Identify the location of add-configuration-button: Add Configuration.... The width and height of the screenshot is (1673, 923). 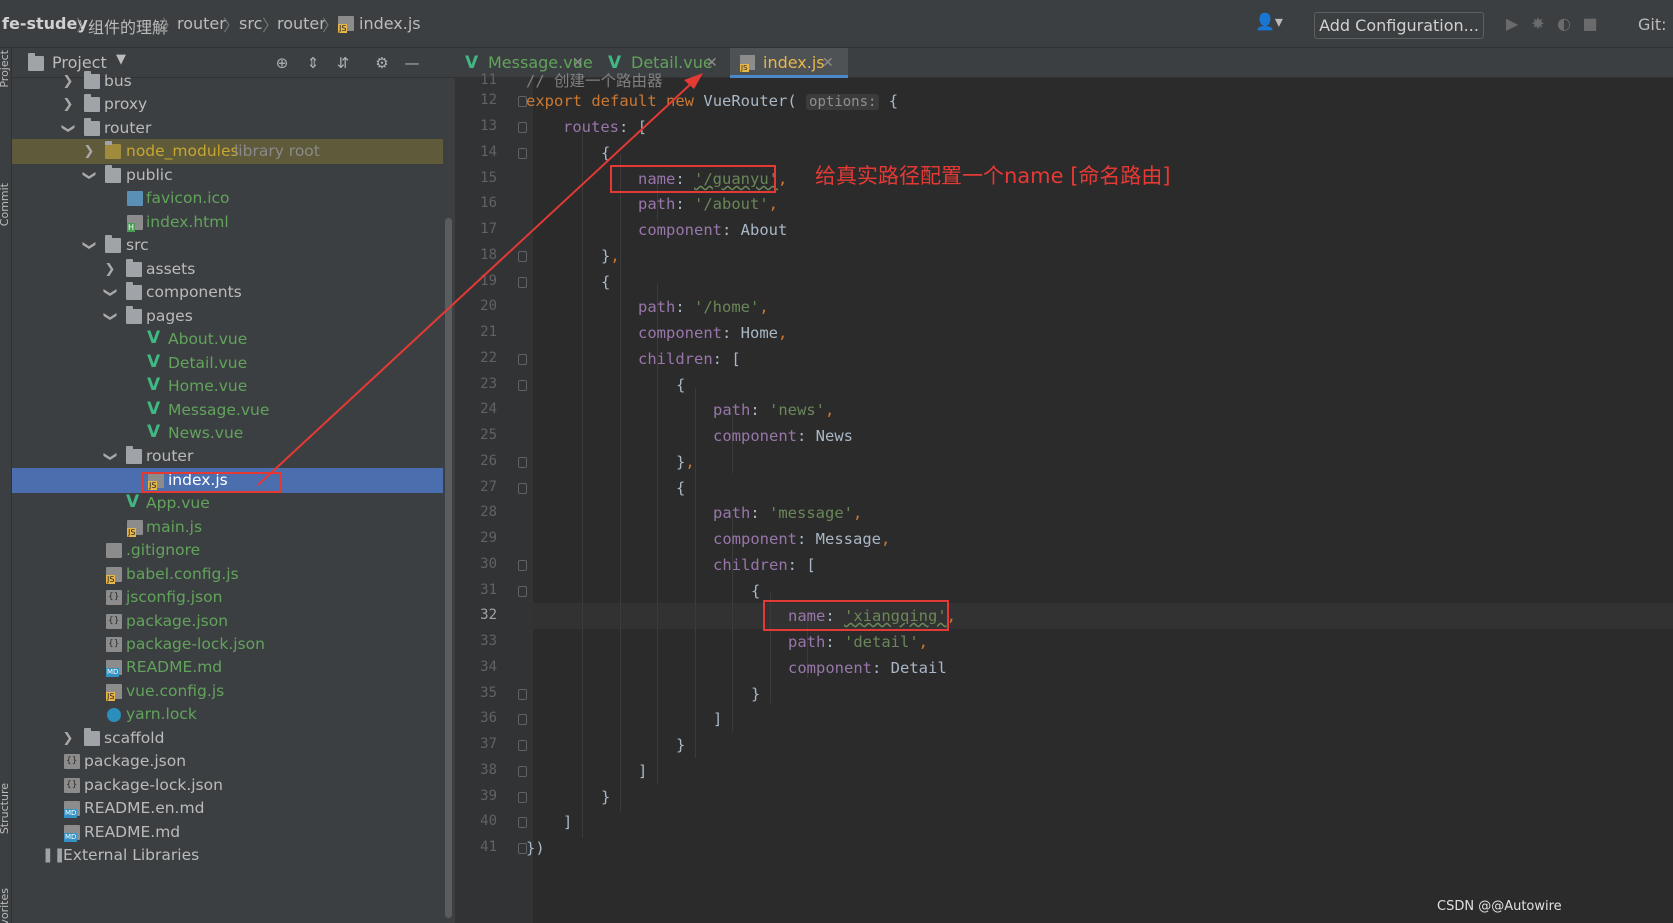
(1399, 25).